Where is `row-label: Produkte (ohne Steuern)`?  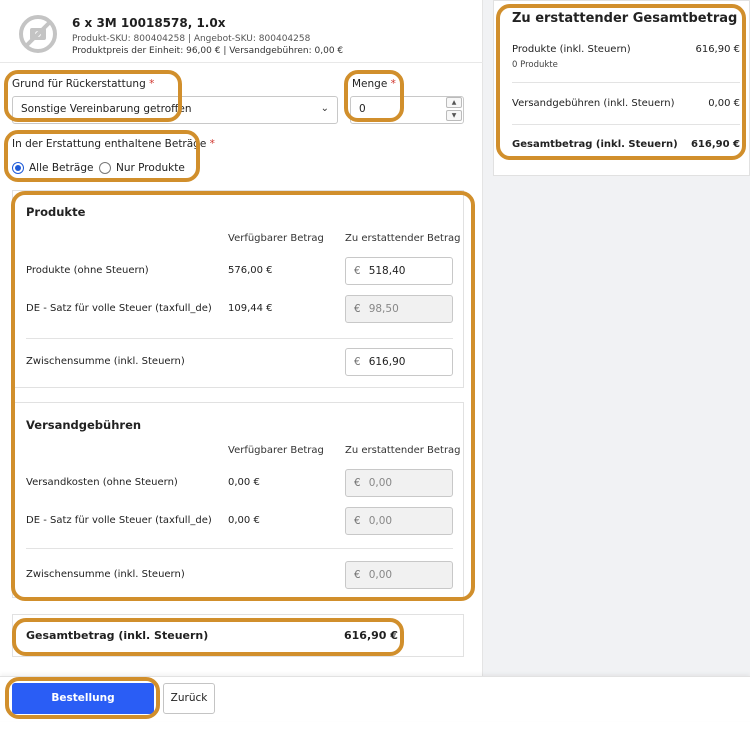 row-label: Produkte (ohne Steuern) is located at coordinates (87, 270).